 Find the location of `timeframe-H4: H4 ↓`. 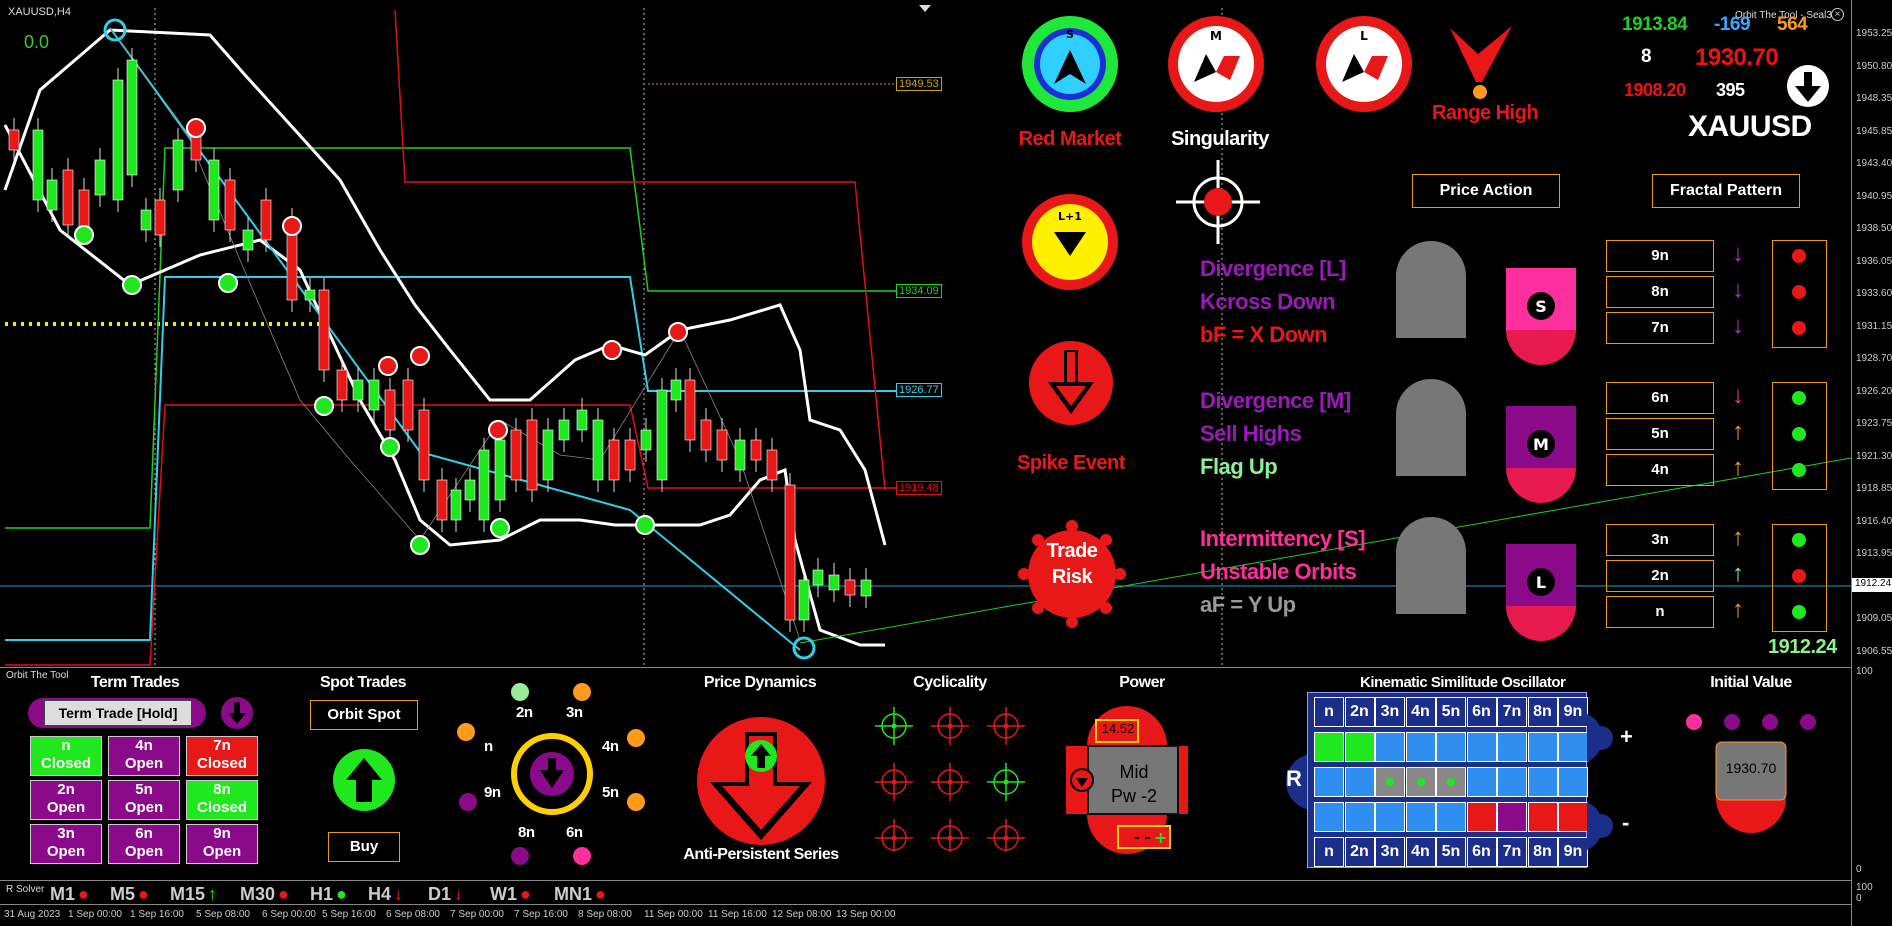

timeframe-H4: H4 ↓ is located at coordinates (385, 894).